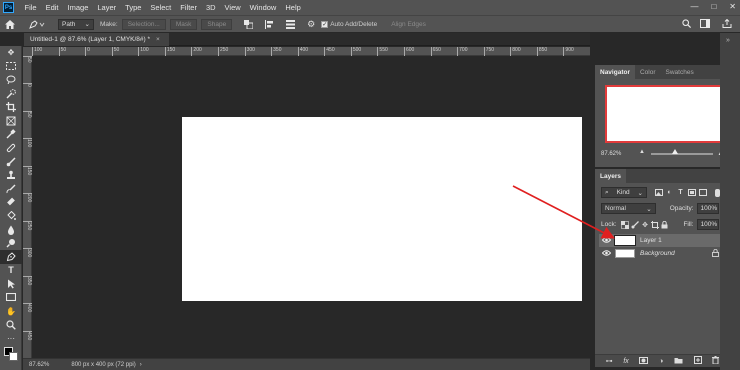  I want to click on minimize-icon: —, so click(694, 6).